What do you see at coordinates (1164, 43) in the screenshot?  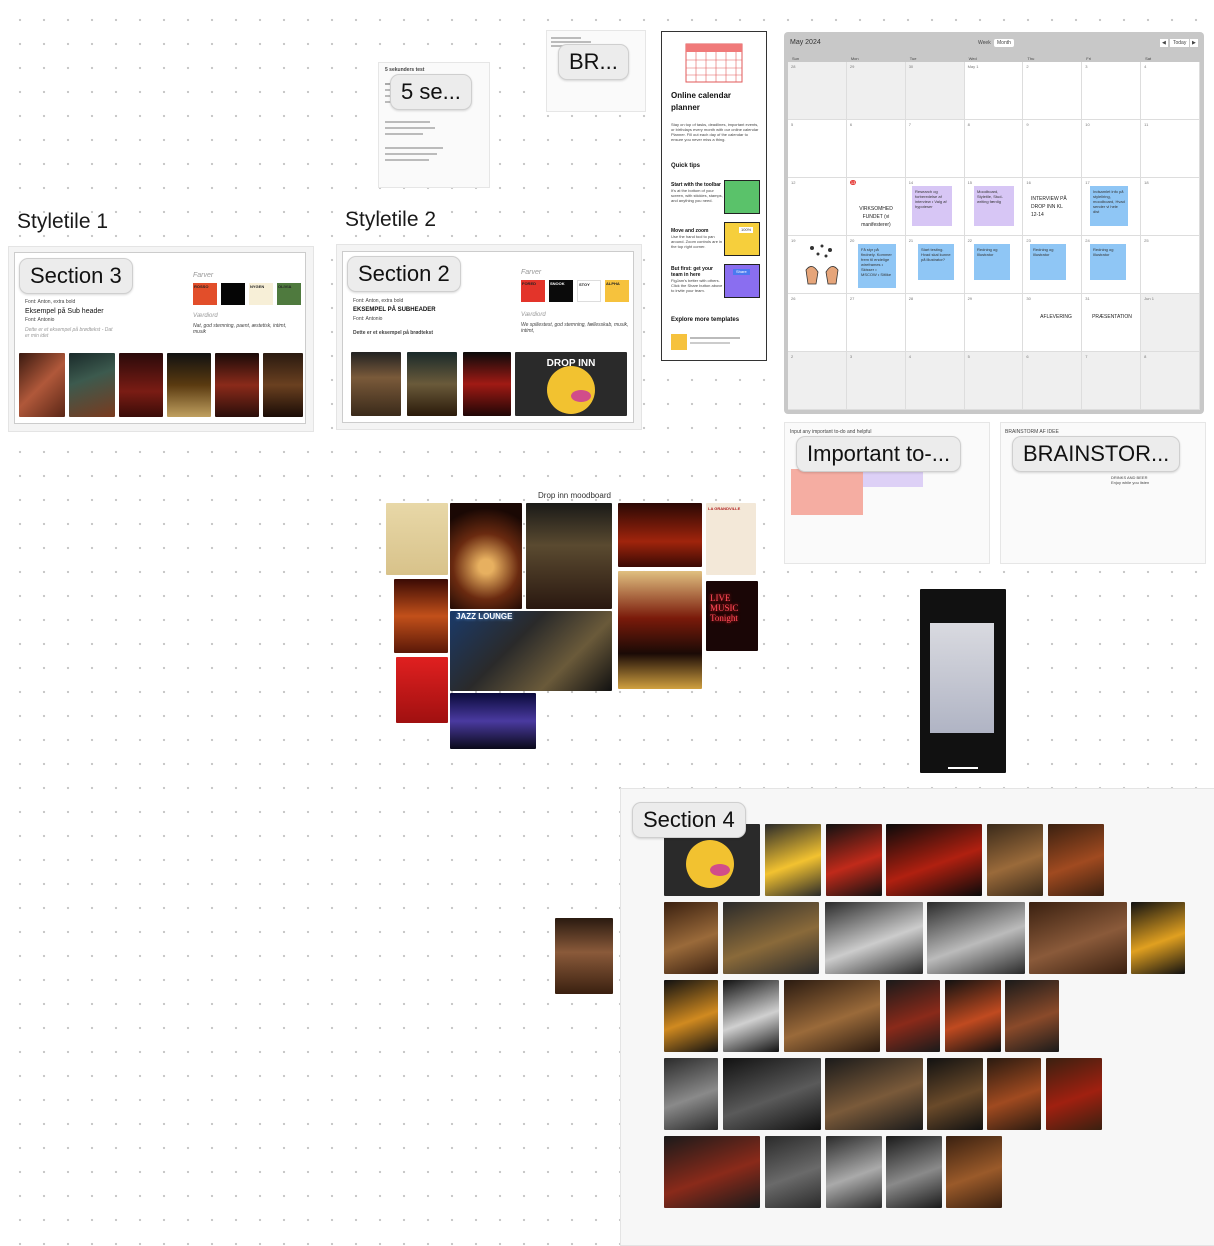 I see `prev-month-icon: ◀` at bounding box center [1164, 43].